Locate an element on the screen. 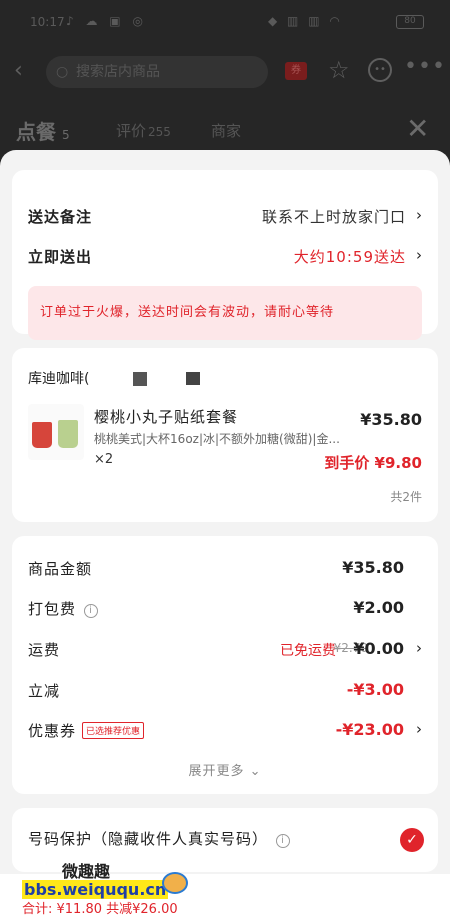  coupon-selected-tag: 已选推荐优惠 is located at coordinates (113, 730).